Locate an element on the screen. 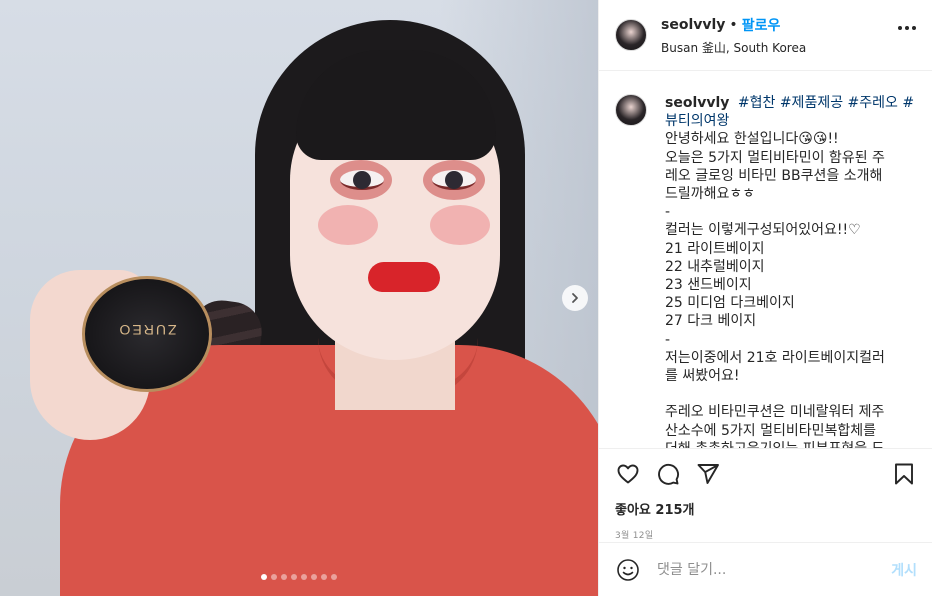 The image size is (932, 596). bookmark-icon is located at coordinates (904, 474).